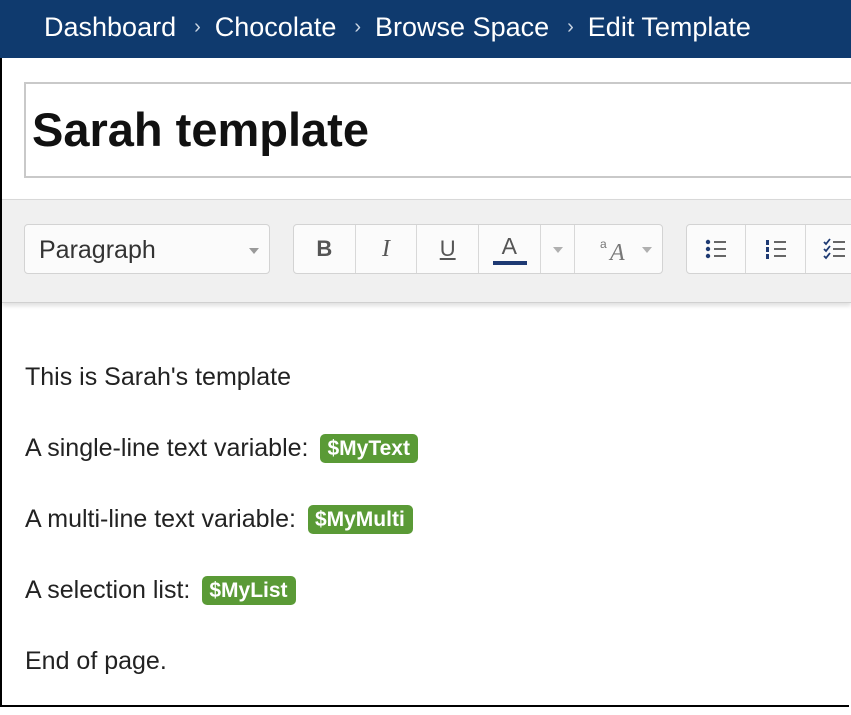  I want to click on numbered-list-button, so click(776, 249).